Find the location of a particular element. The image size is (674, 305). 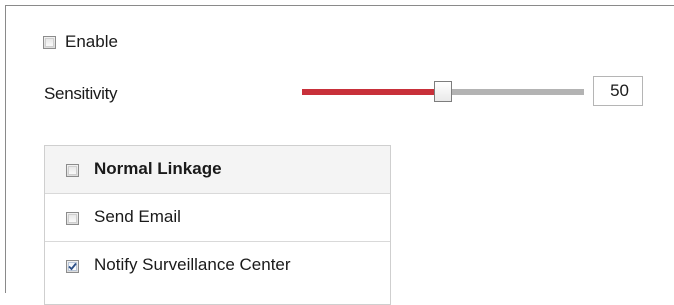

sensitivity-slider-thumb is located at coordinates (443, 91).